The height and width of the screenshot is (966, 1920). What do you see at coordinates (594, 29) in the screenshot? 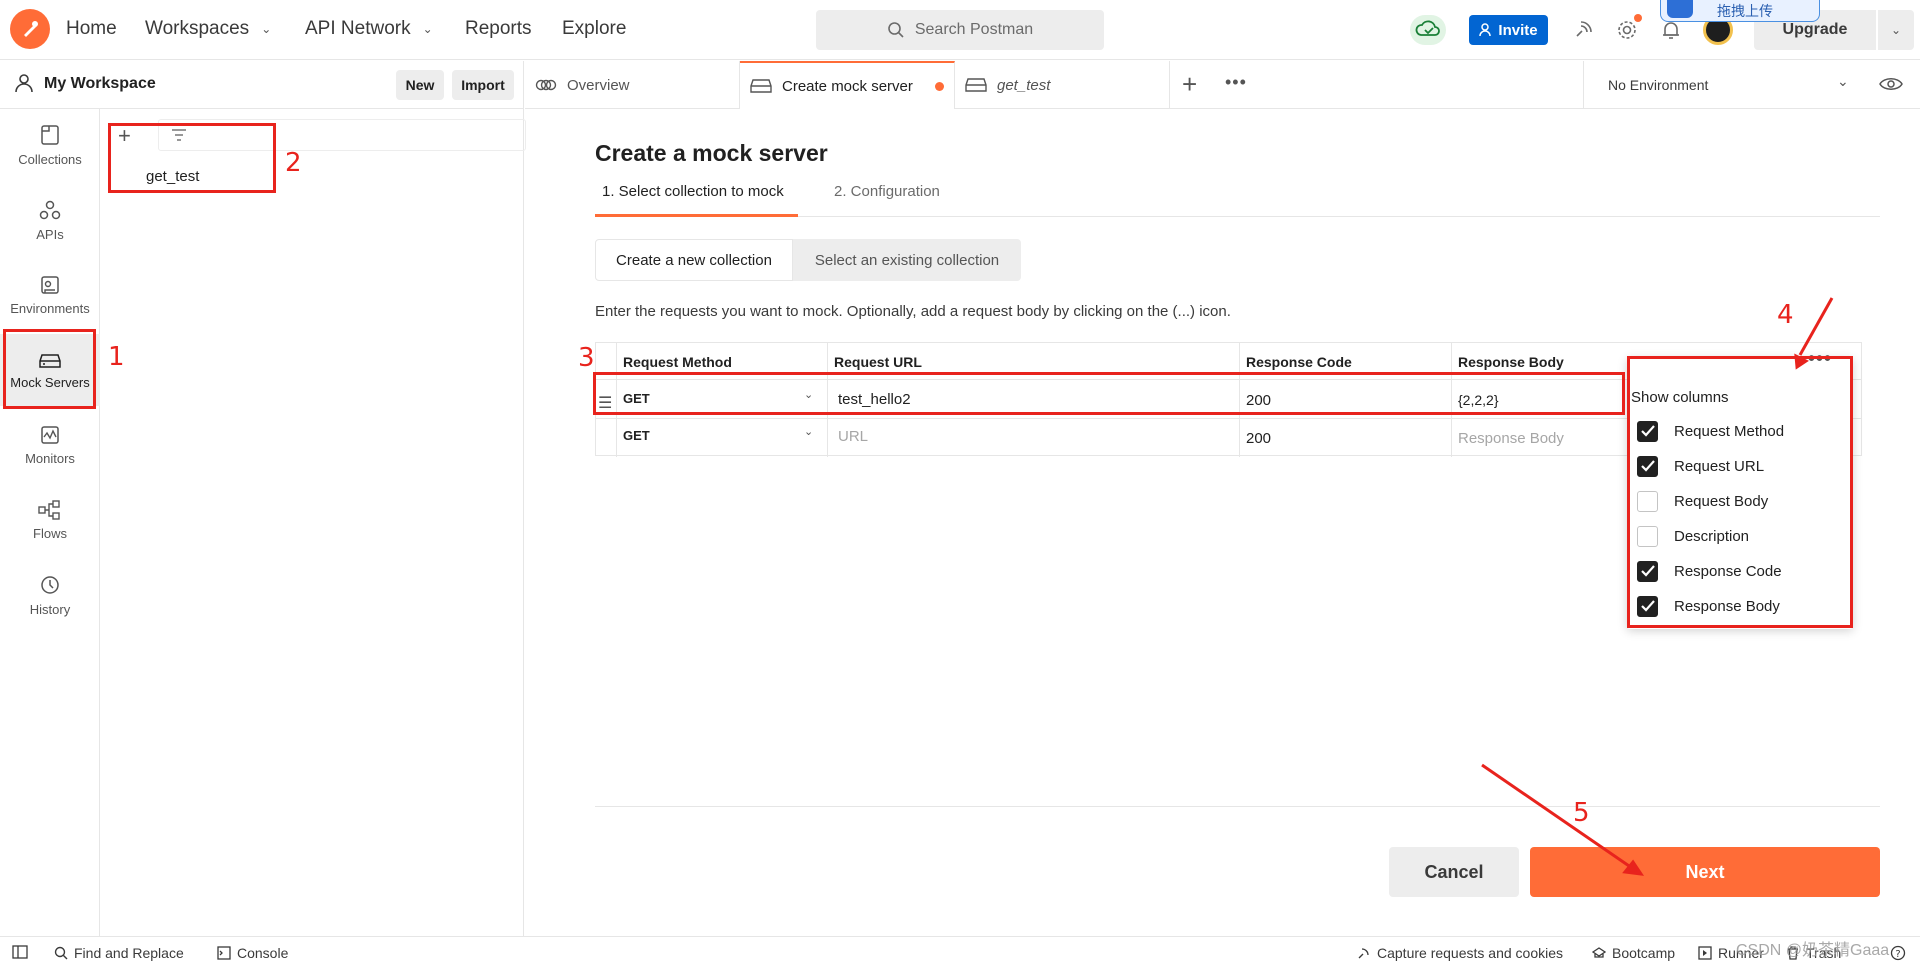
I see `nav-explore: Explore` at bounding box center [594, 29].